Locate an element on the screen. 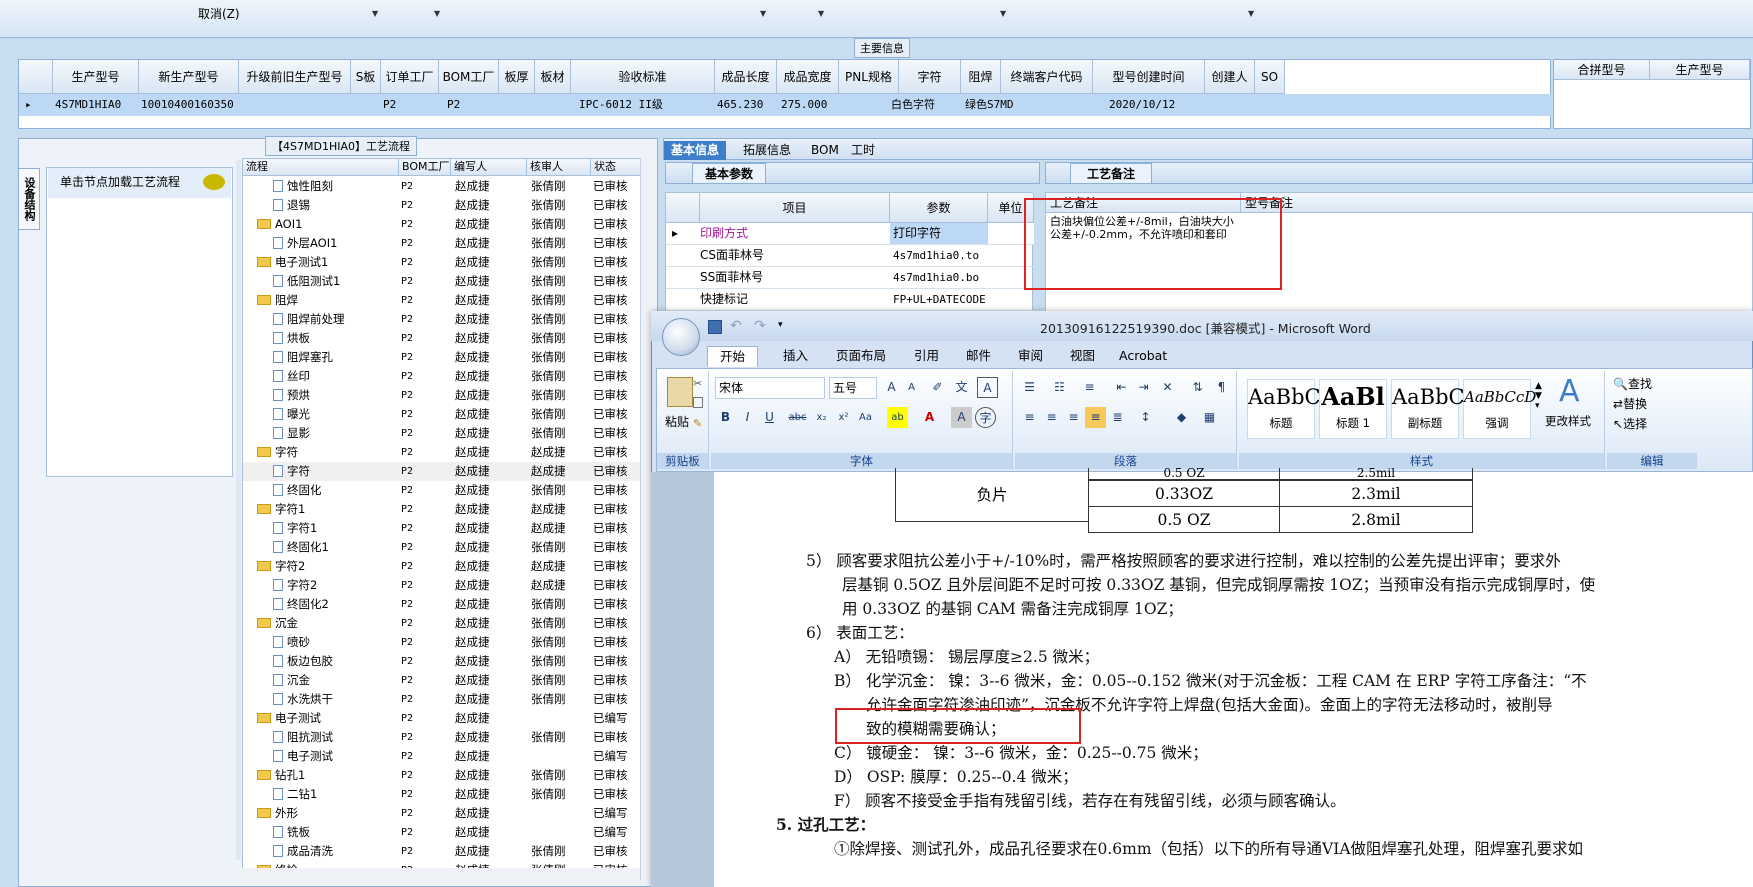 The width and height of the screenshot is (1753, 887). col-header: 流程 is located at coordinates (321, 167).